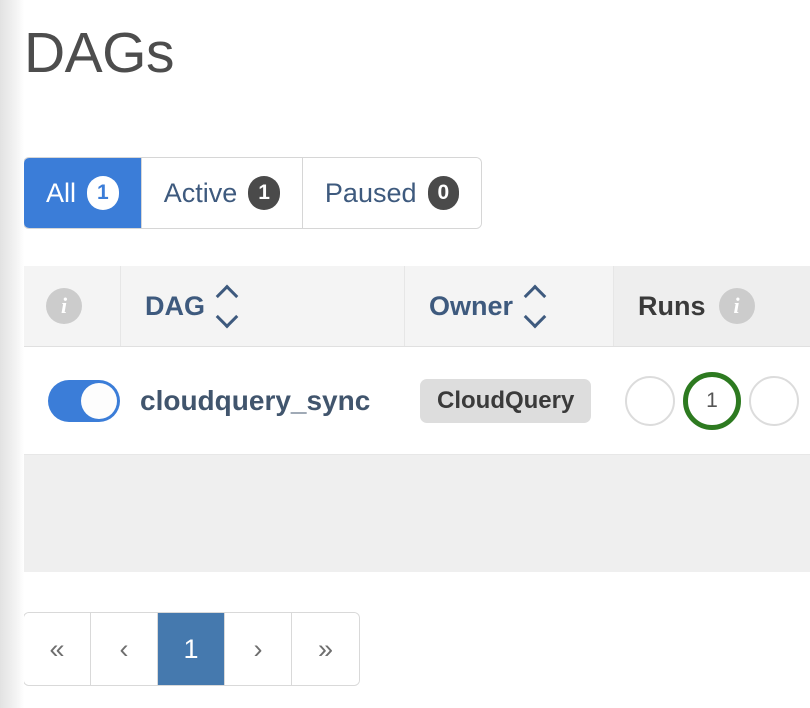 The image size is (810, 708). What do you see at coordinates (61, 192) in the screenshot?
I see `tab-all-label: All` at bounding box center [61, 192].